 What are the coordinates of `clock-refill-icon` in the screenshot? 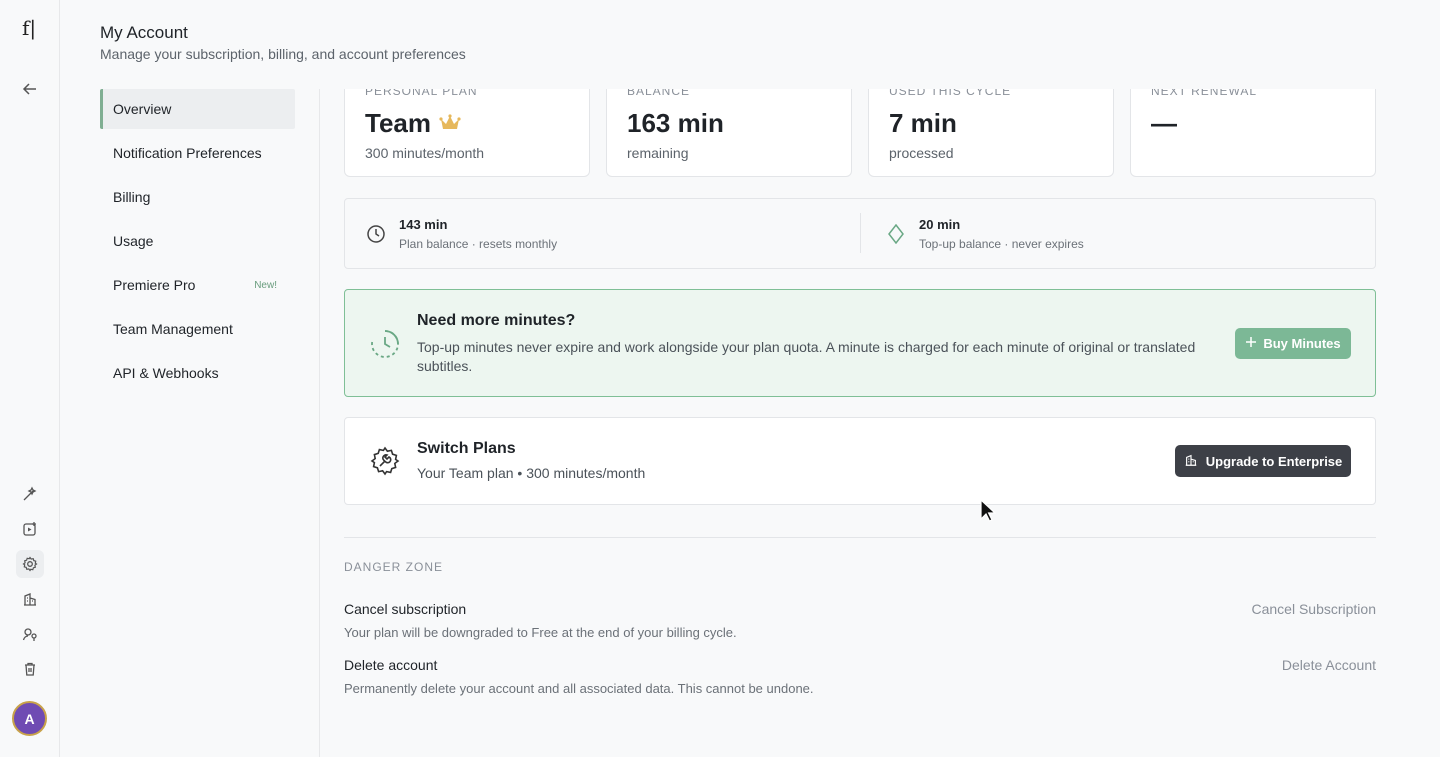 It's located at (385, 346).